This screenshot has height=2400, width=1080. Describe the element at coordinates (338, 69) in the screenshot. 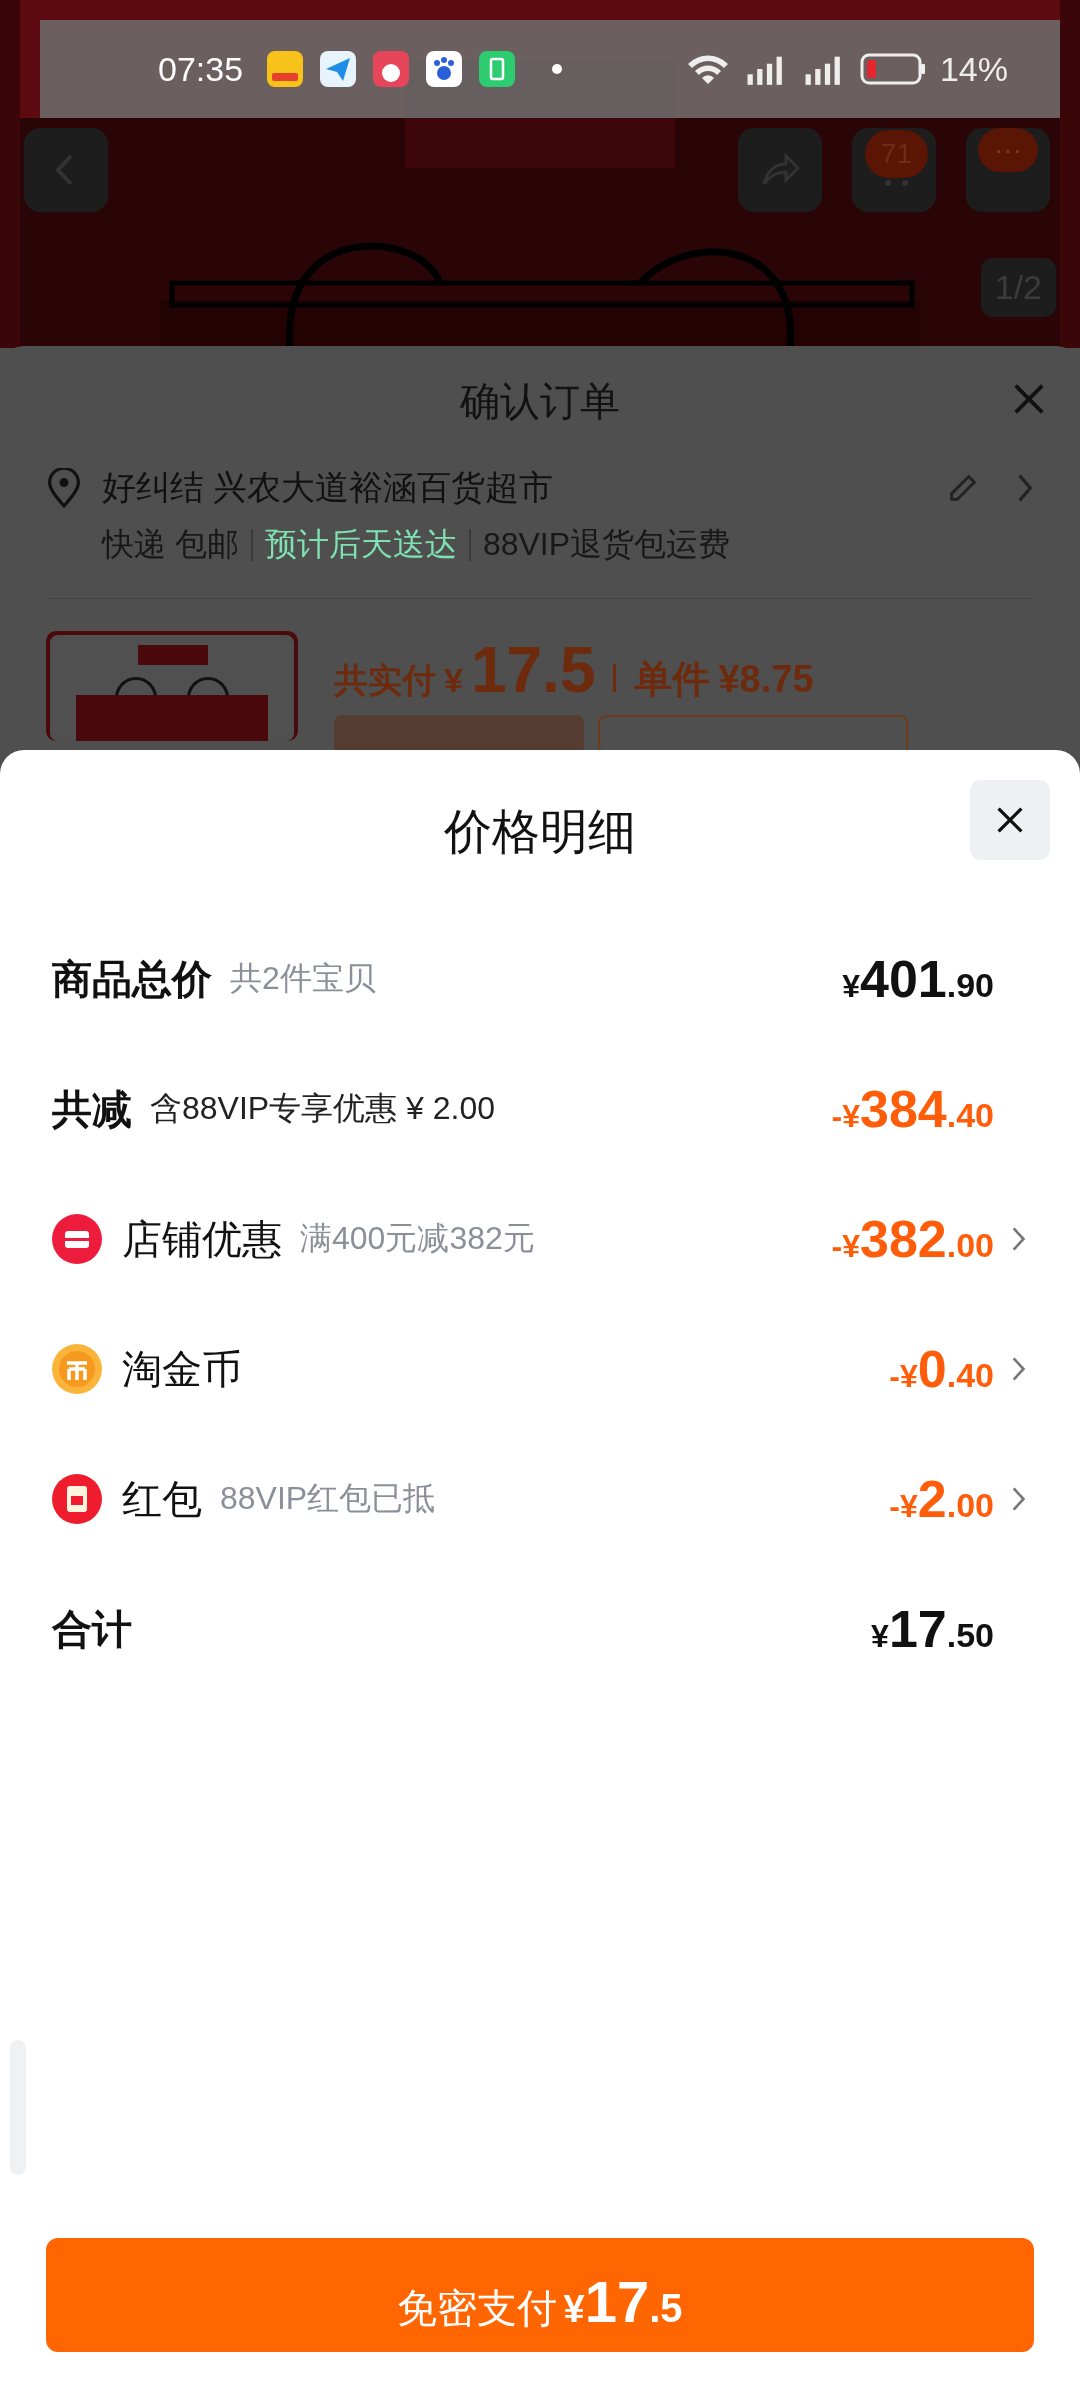

I see `paper-plane-icon` at that location.